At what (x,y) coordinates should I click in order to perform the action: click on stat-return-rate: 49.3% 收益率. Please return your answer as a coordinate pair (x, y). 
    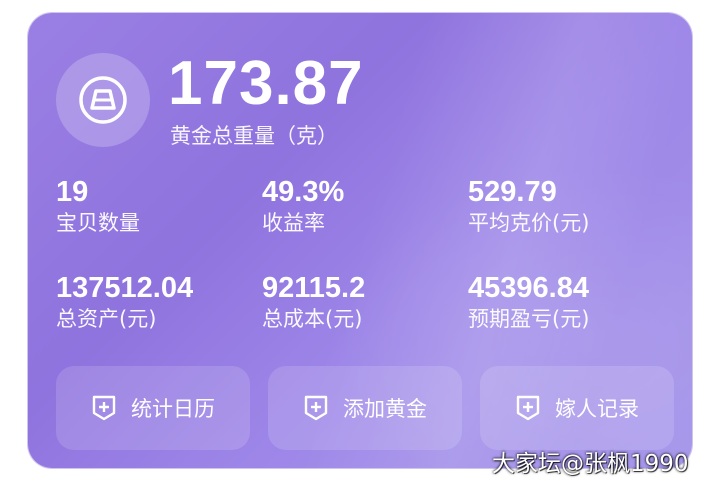
    Looking at the image, I should click on (303, 206).